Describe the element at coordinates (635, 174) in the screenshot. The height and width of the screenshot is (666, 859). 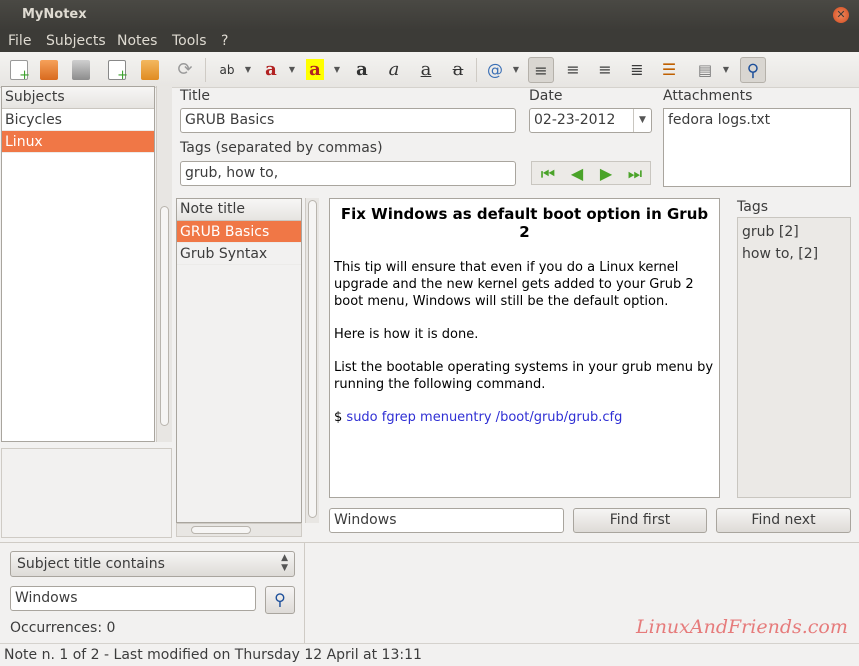
I see `last-note-icon: ⏭` at that location.